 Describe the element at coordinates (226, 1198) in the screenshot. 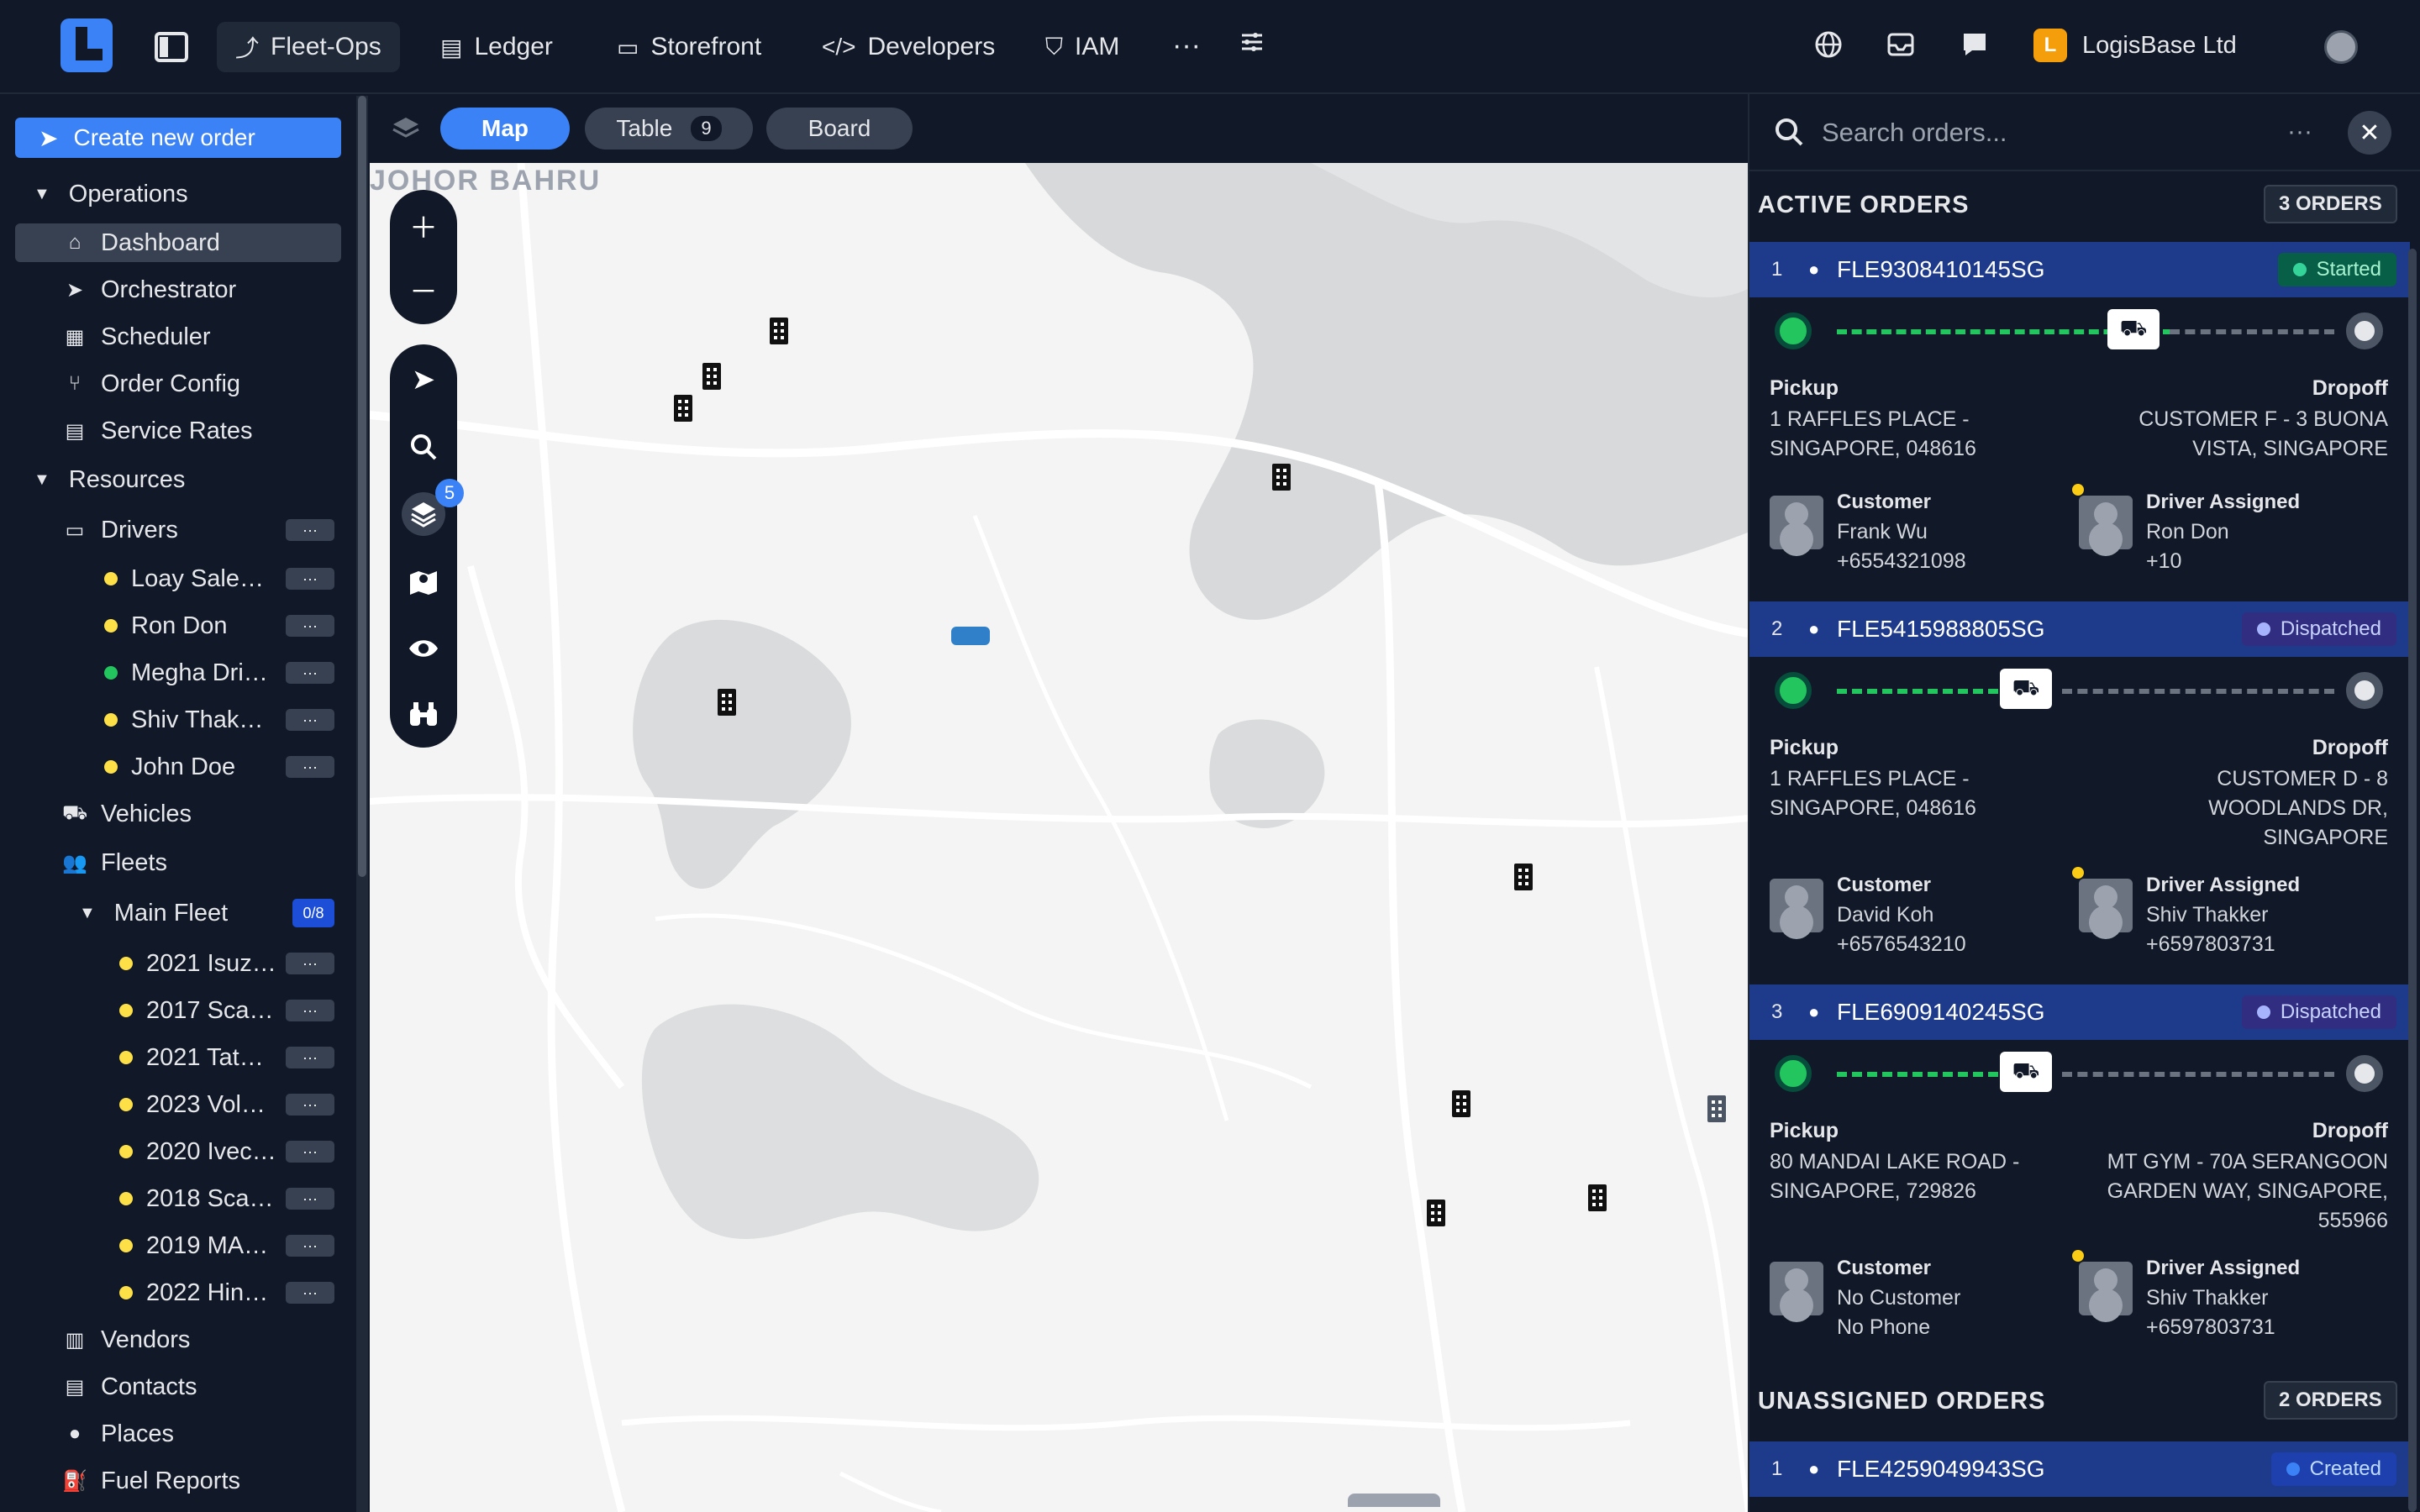

I see `fleet-vehicle-item: 2018 Sca… ···` at that location.